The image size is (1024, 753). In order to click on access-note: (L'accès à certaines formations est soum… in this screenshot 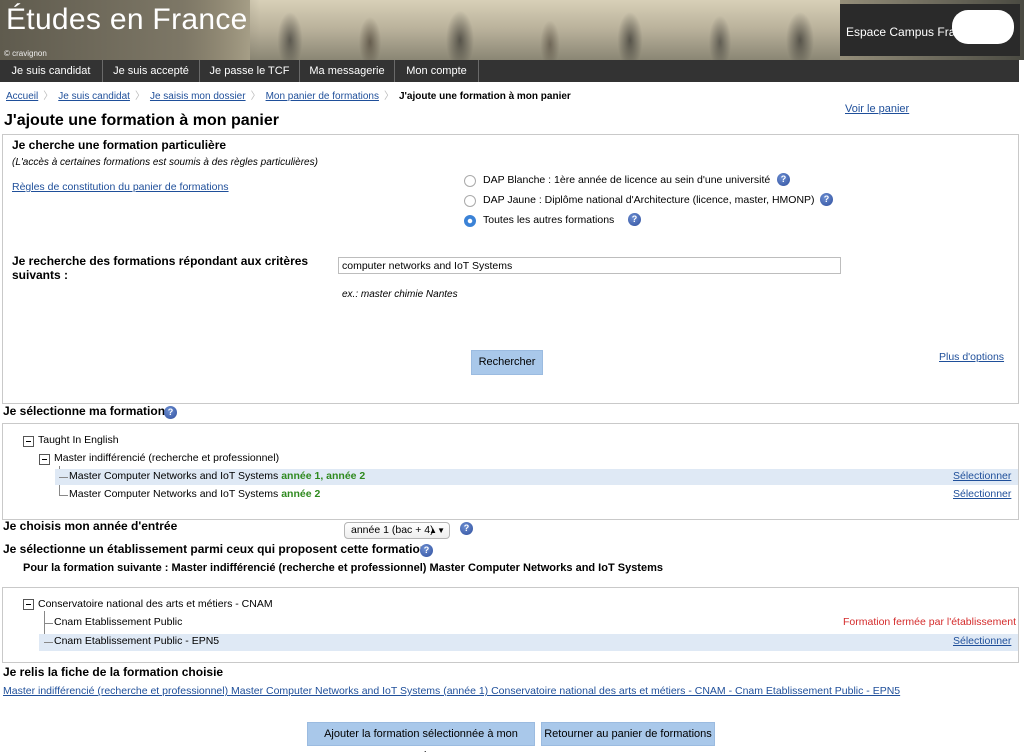, I will do `click(165, 162)`.